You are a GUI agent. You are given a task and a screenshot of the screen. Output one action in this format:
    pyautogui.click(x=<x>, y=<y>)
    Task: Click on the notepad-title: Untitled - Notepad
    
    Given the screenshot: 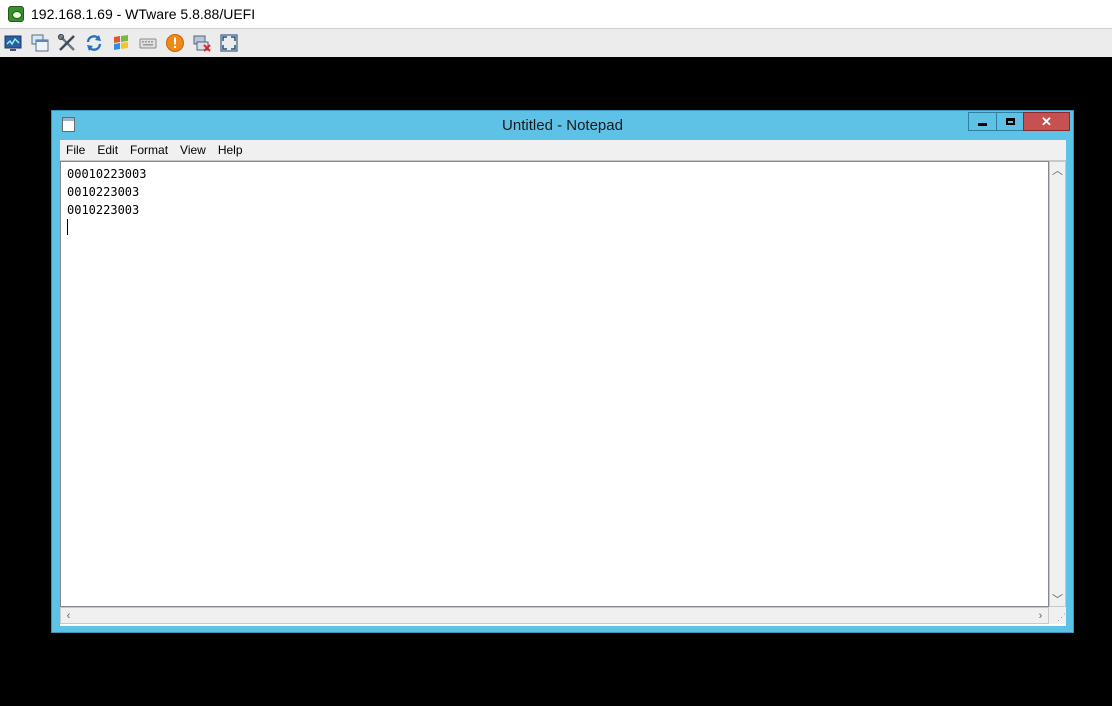 What is the action you would take?
    pyautogui.click(x=562, y=125)
    